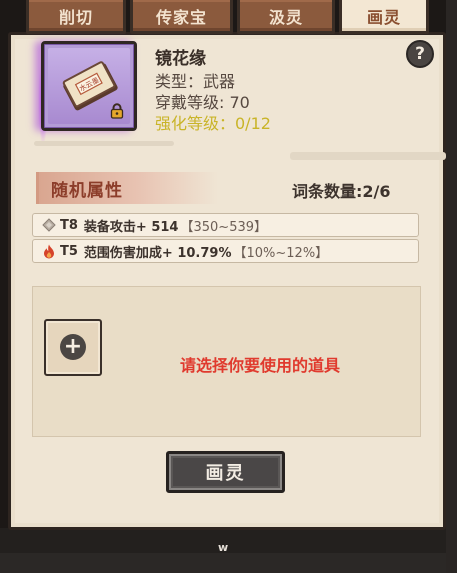  I want to click on diamond-icon, so click(49, 225).